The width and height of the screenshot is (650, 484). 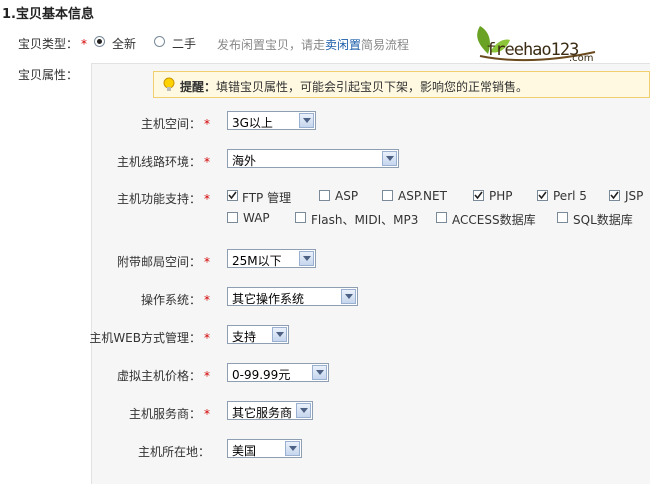 What do you see at coordinates (478, 195) in the screenshot?
I see `feature-php-checkbox` at bounding box center [478, 195].